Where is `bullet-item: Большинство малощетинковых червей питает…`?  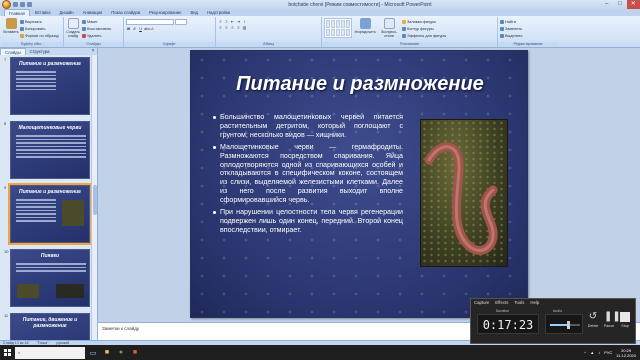 bullet-item: Большинство малощетинковых червей питает… is located at coordinates (308, 126).